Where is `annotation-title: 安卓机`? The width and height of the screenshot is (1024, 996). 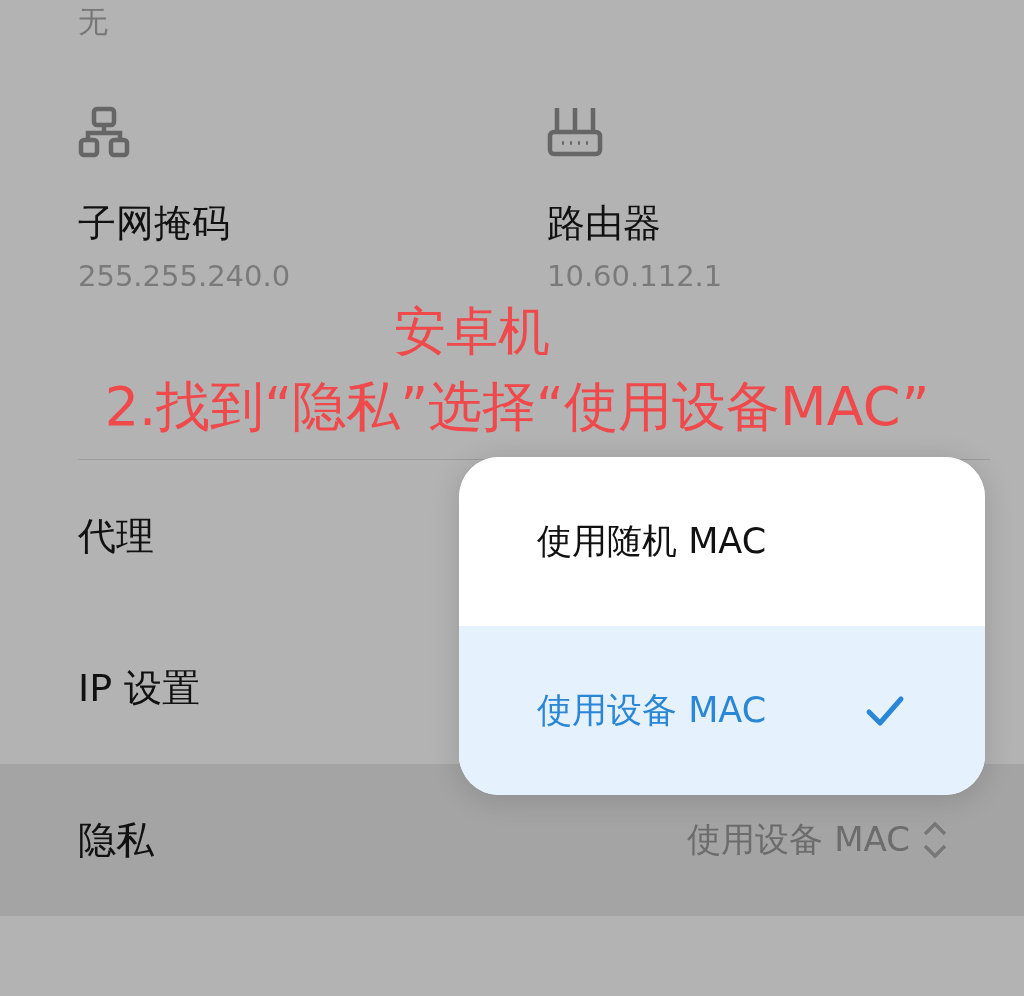 annotation-title: 安卓机 is located at coordinates (472, 331).